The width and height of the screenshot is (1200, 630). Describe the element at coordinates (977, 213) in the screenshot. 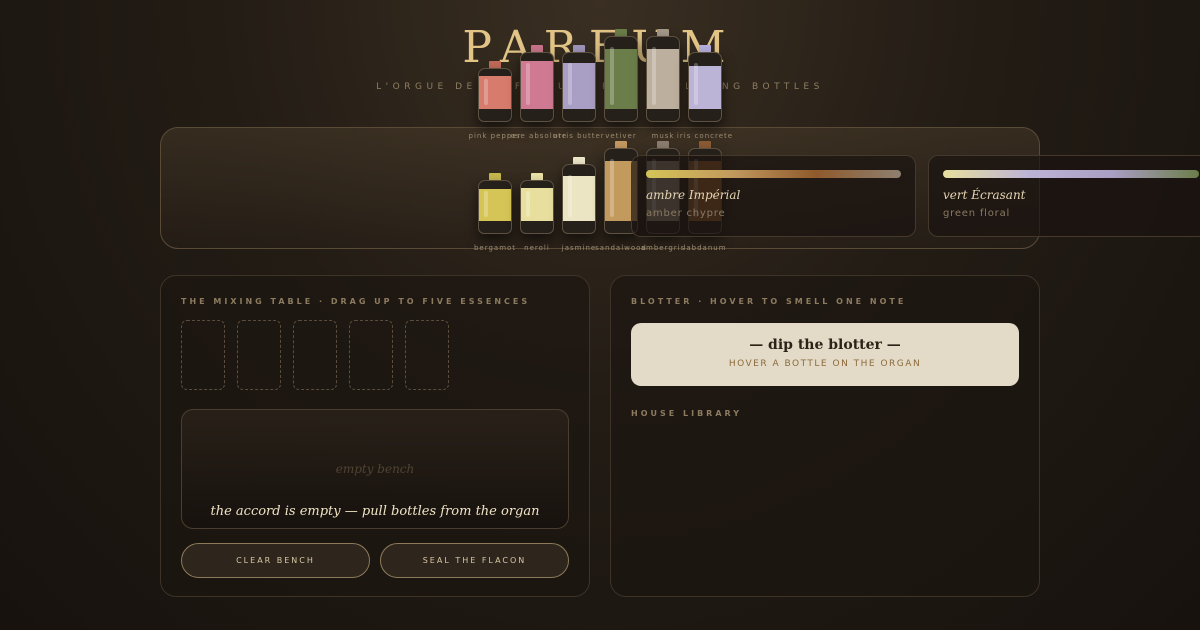

I see `library-card-family: green floral` at that location.